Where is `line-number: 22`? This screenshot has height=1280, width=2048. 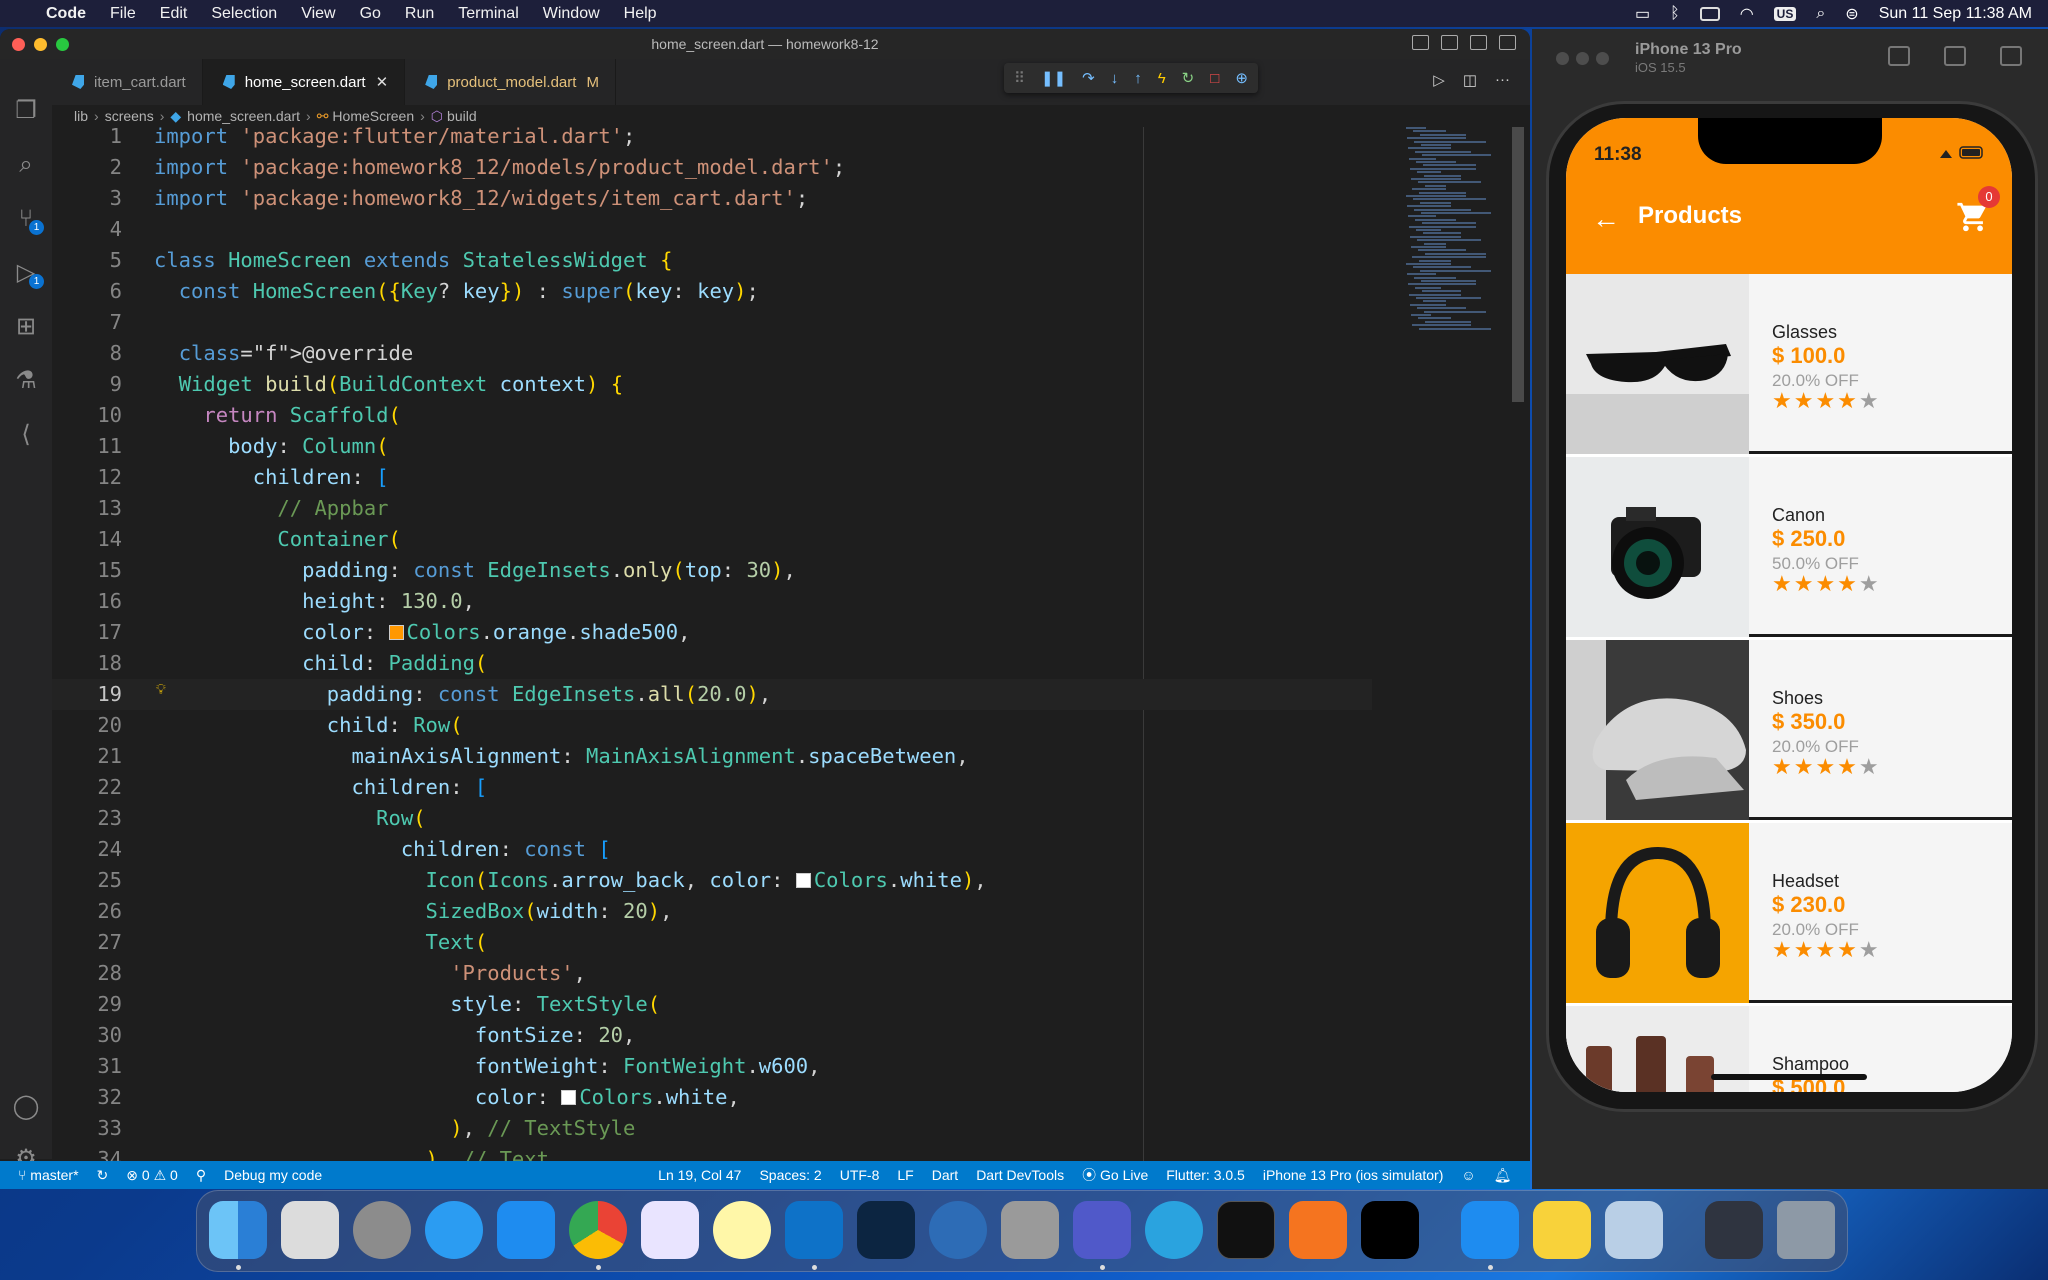
line-number: 22 is located at coordinates (101, 787).